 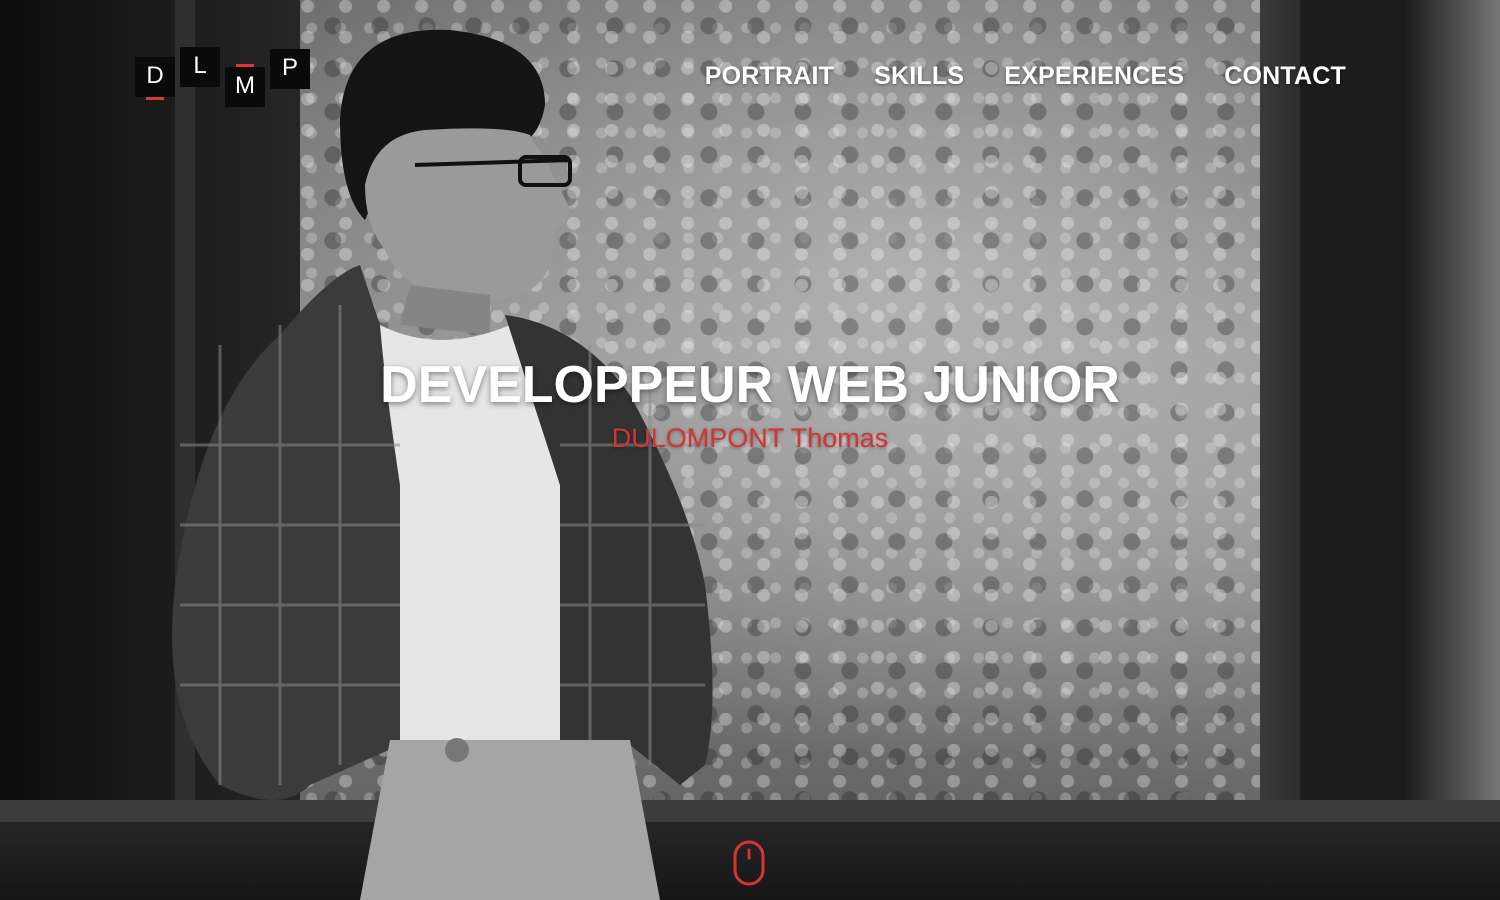 I want to click on logo-letter-m: M, so click(x=245, y=87).